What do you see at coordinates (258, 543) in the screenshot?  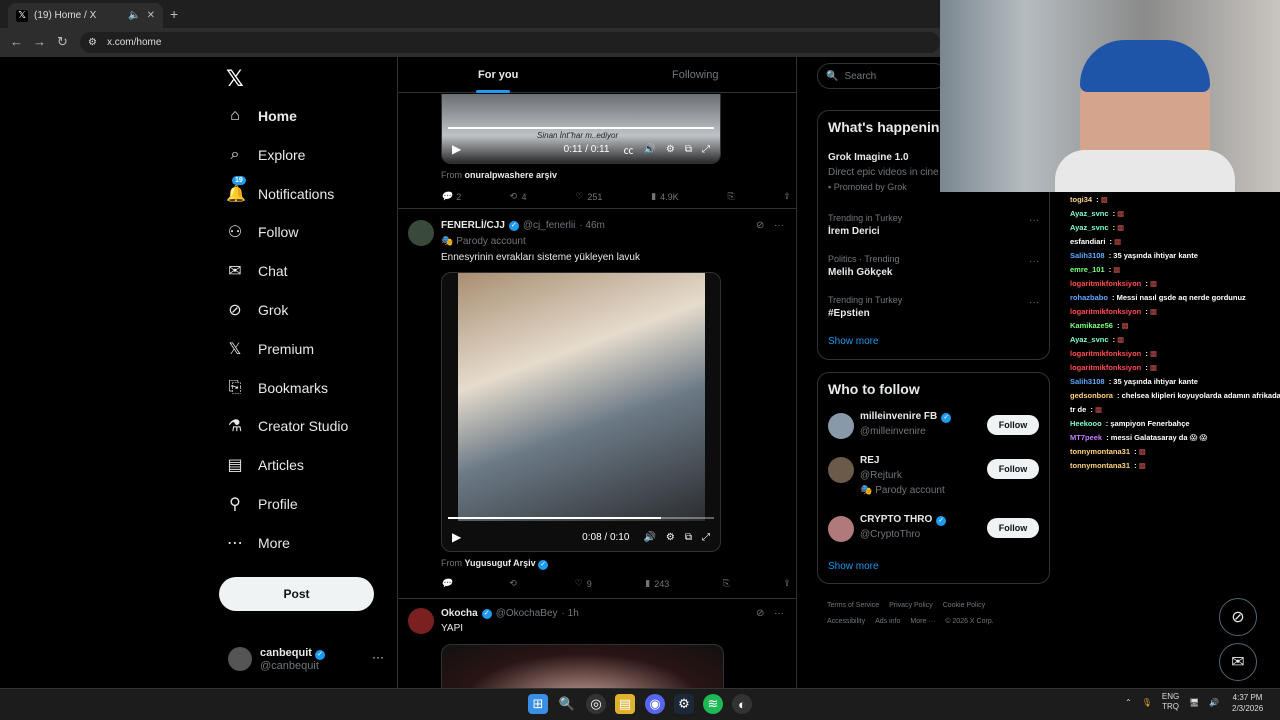 I see `sidebar-item-more: ⋯ More` at bounding box center [258, 543].